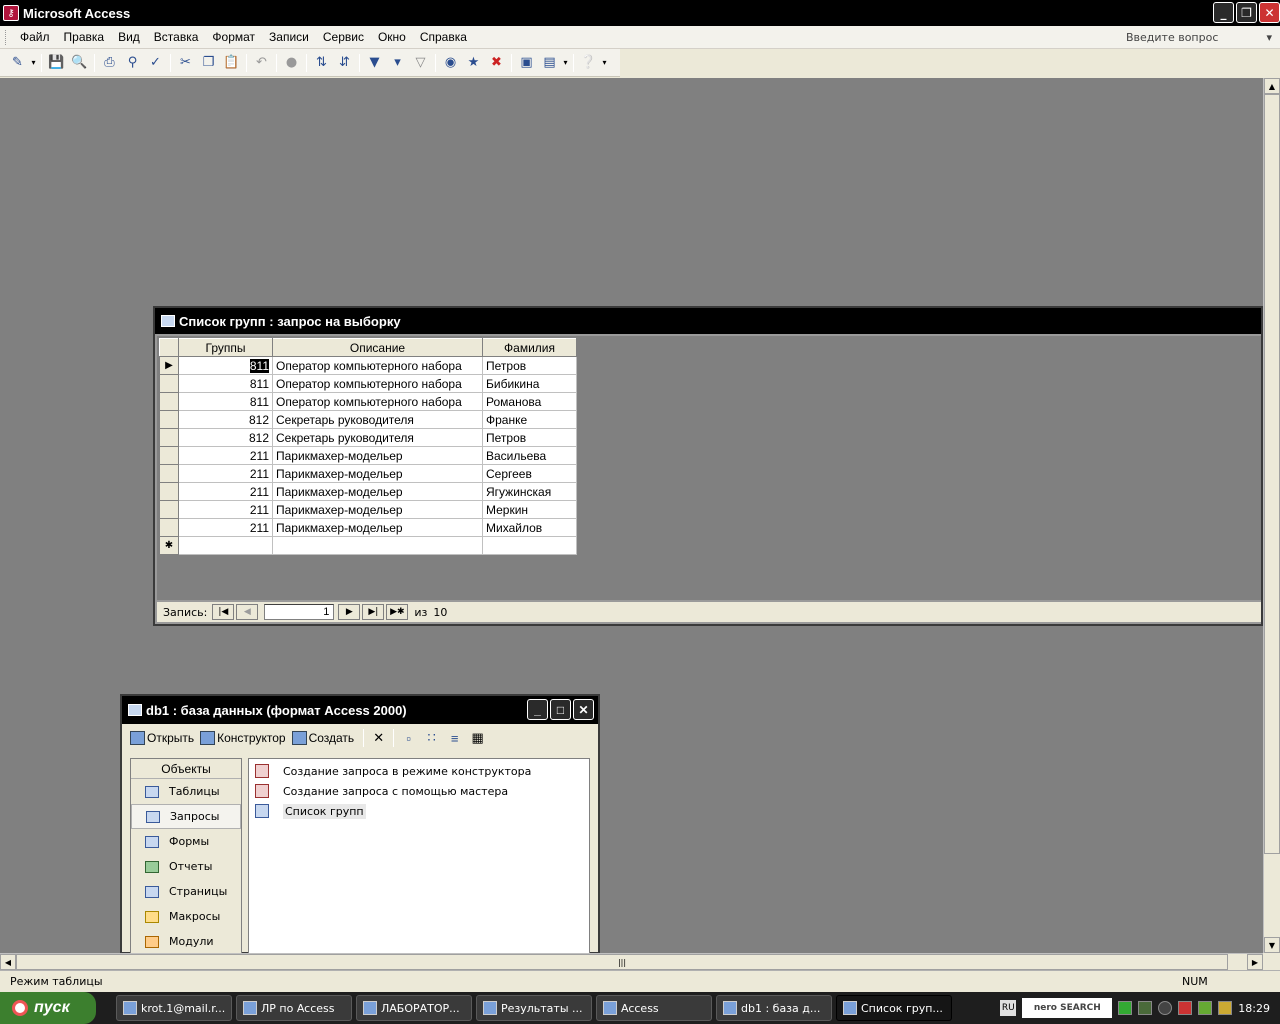  I want to click on arrow-icon, so click(1125, 1008).